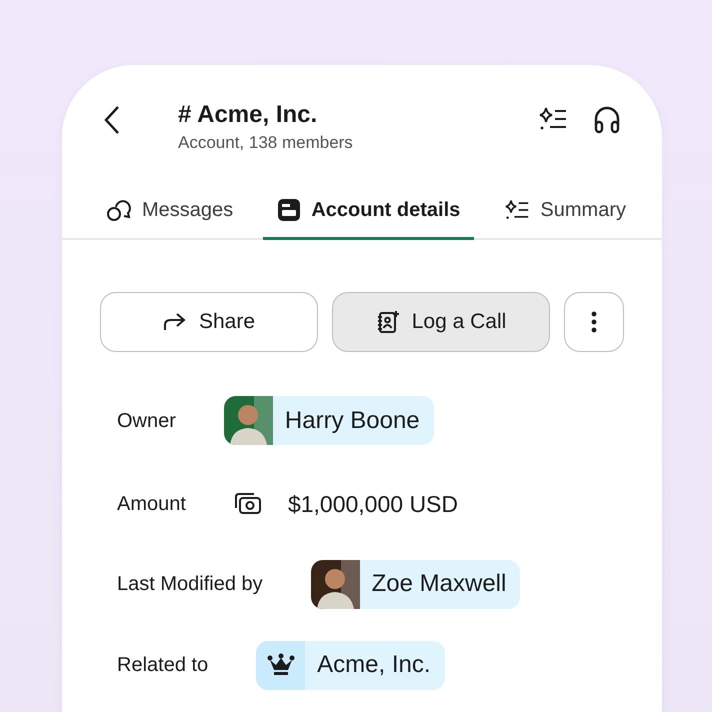 This screenshot has width=712, height=712. What do you see at coordinates (517, 210) in the screenshot?
I see `summary-icon` at bounding box center [517, 210].